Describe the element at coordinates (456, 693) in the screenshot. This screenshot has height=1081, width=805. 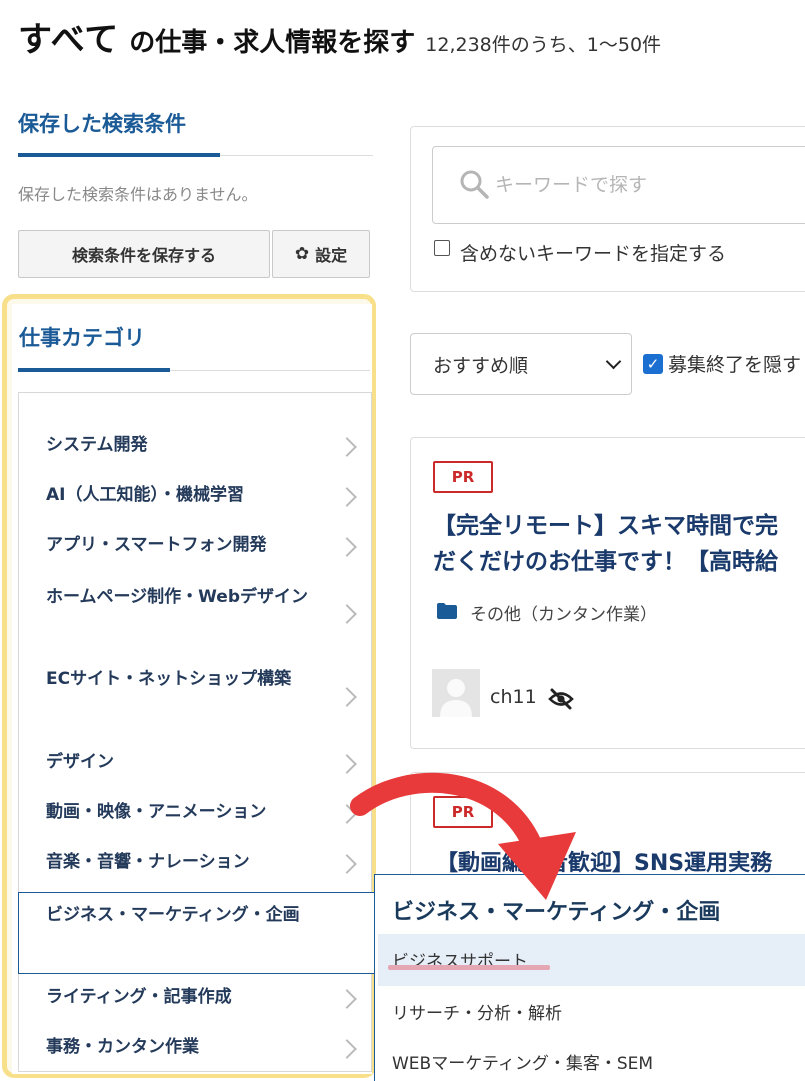
I see `avatar` at that location.